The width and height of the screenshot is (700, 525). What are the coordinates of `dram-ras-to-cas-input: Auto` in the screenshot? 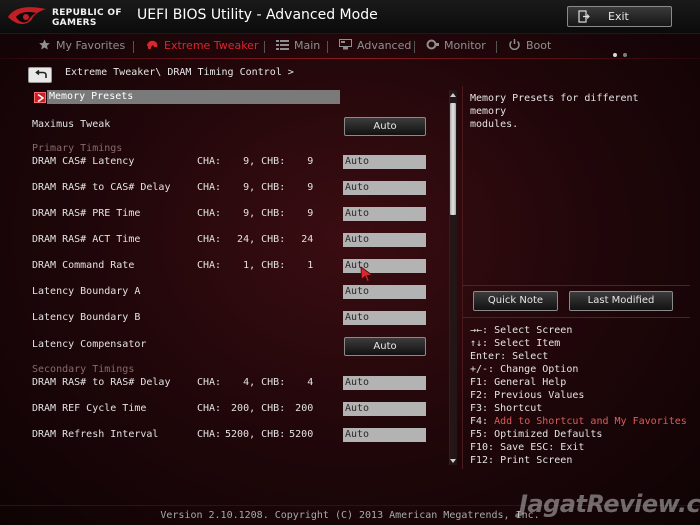 It's located at (384, 188).